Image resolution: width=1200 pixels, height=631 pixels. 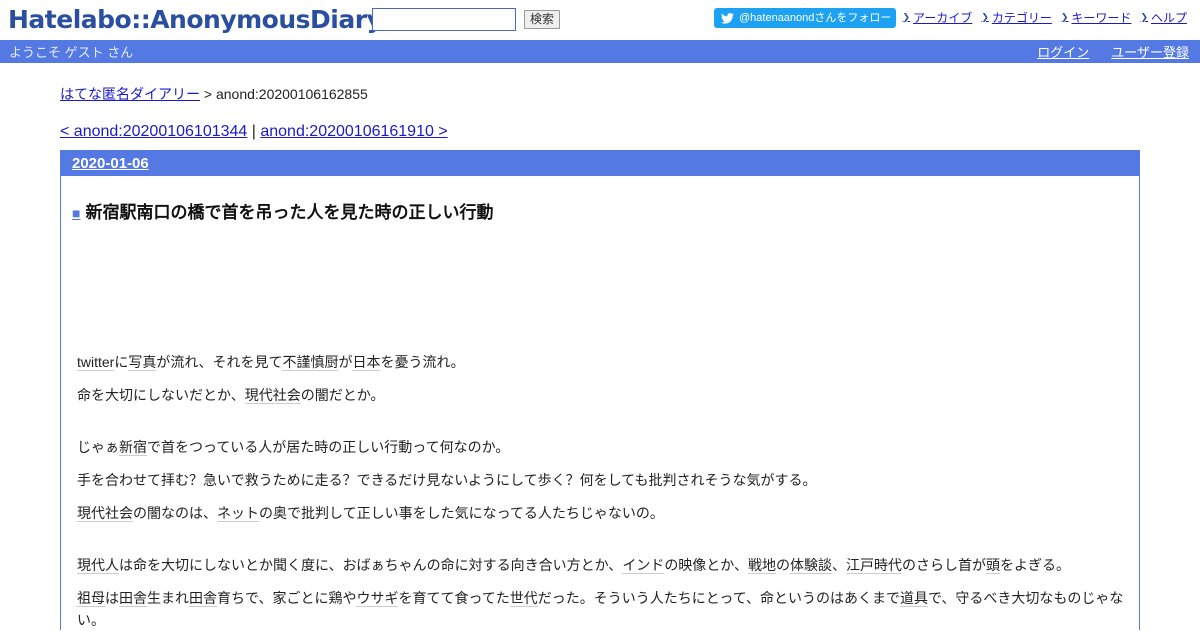 I want to click on day-header: 2020-01-06, so click(x=600, y=163).